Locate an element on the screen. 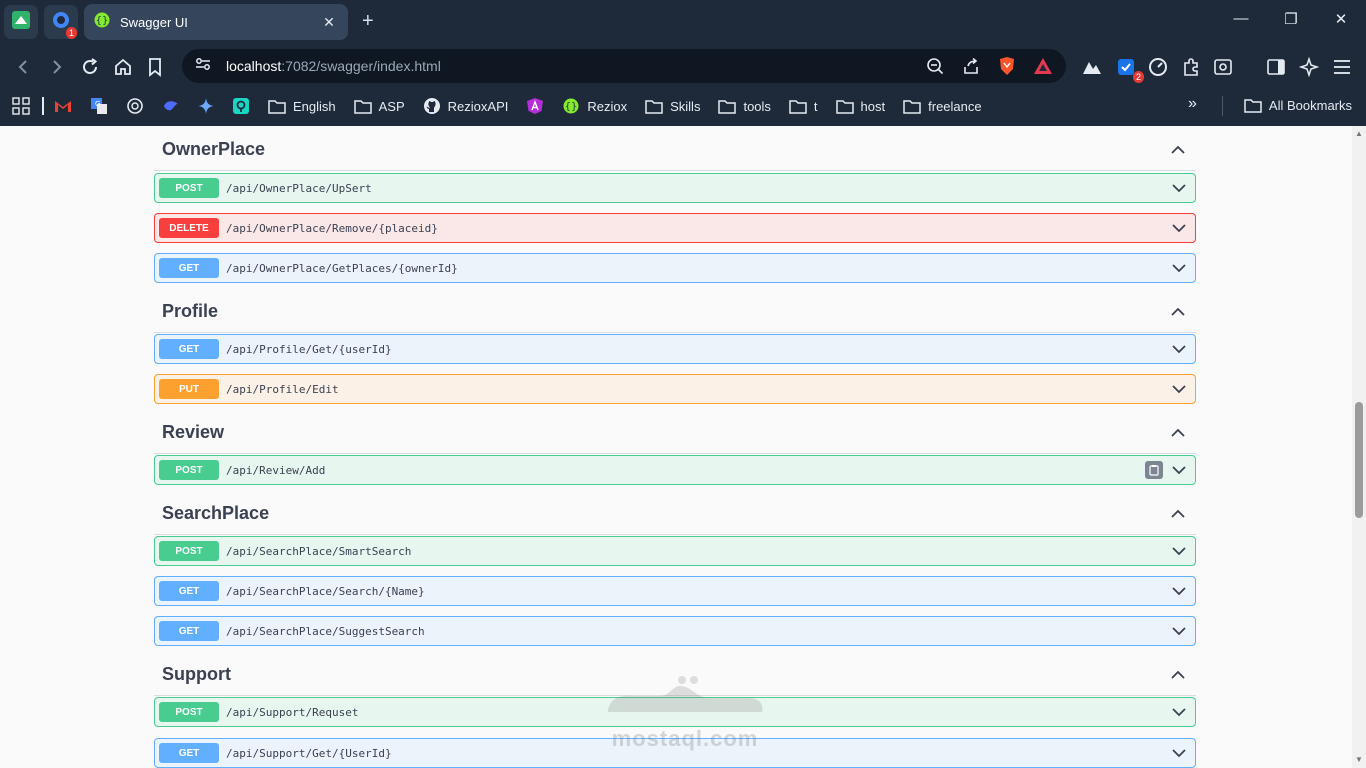 The height and width of the screenshot is (768, 1366). bookmark-host: host is located at coordinates (860, 106).